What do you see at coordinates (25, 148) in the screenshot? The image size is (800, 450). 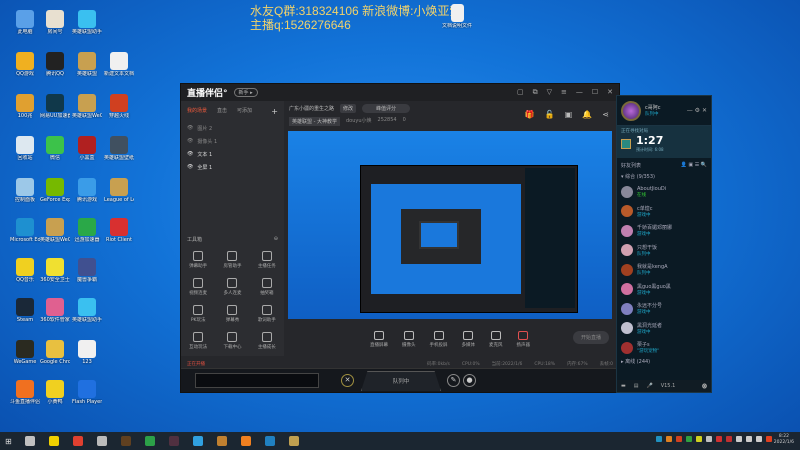 I see `desktop-icon: 回收站` at bounding box center [25, 148].